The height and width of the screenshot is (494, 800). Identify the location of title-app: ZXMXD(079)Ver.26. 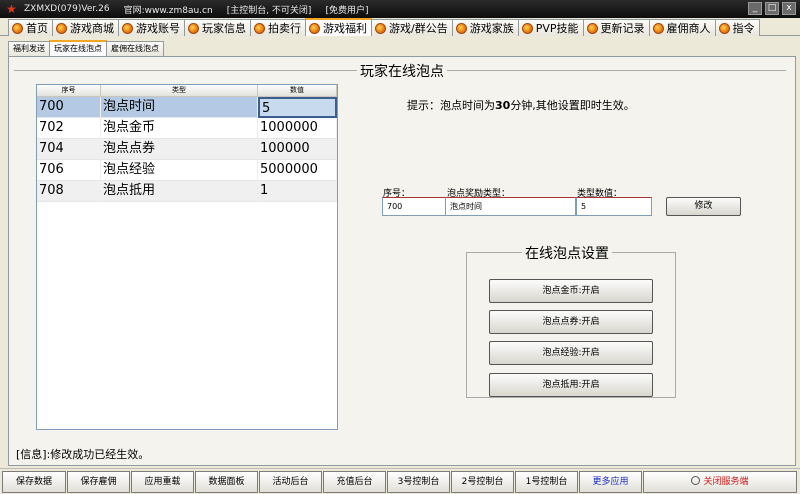
(67, 9).